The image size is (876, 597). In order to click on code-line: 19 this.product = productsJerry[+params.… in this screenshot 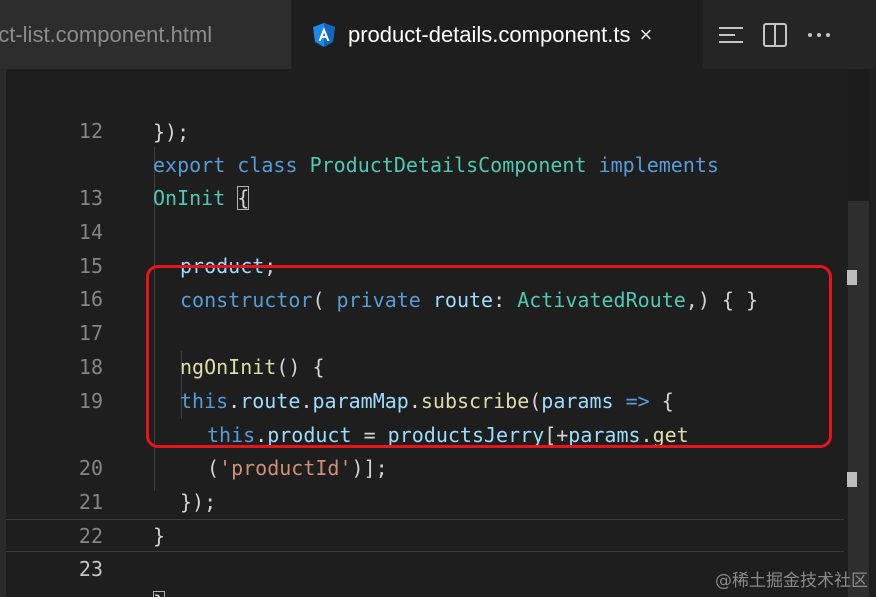, I will do `click(344, 398)`.